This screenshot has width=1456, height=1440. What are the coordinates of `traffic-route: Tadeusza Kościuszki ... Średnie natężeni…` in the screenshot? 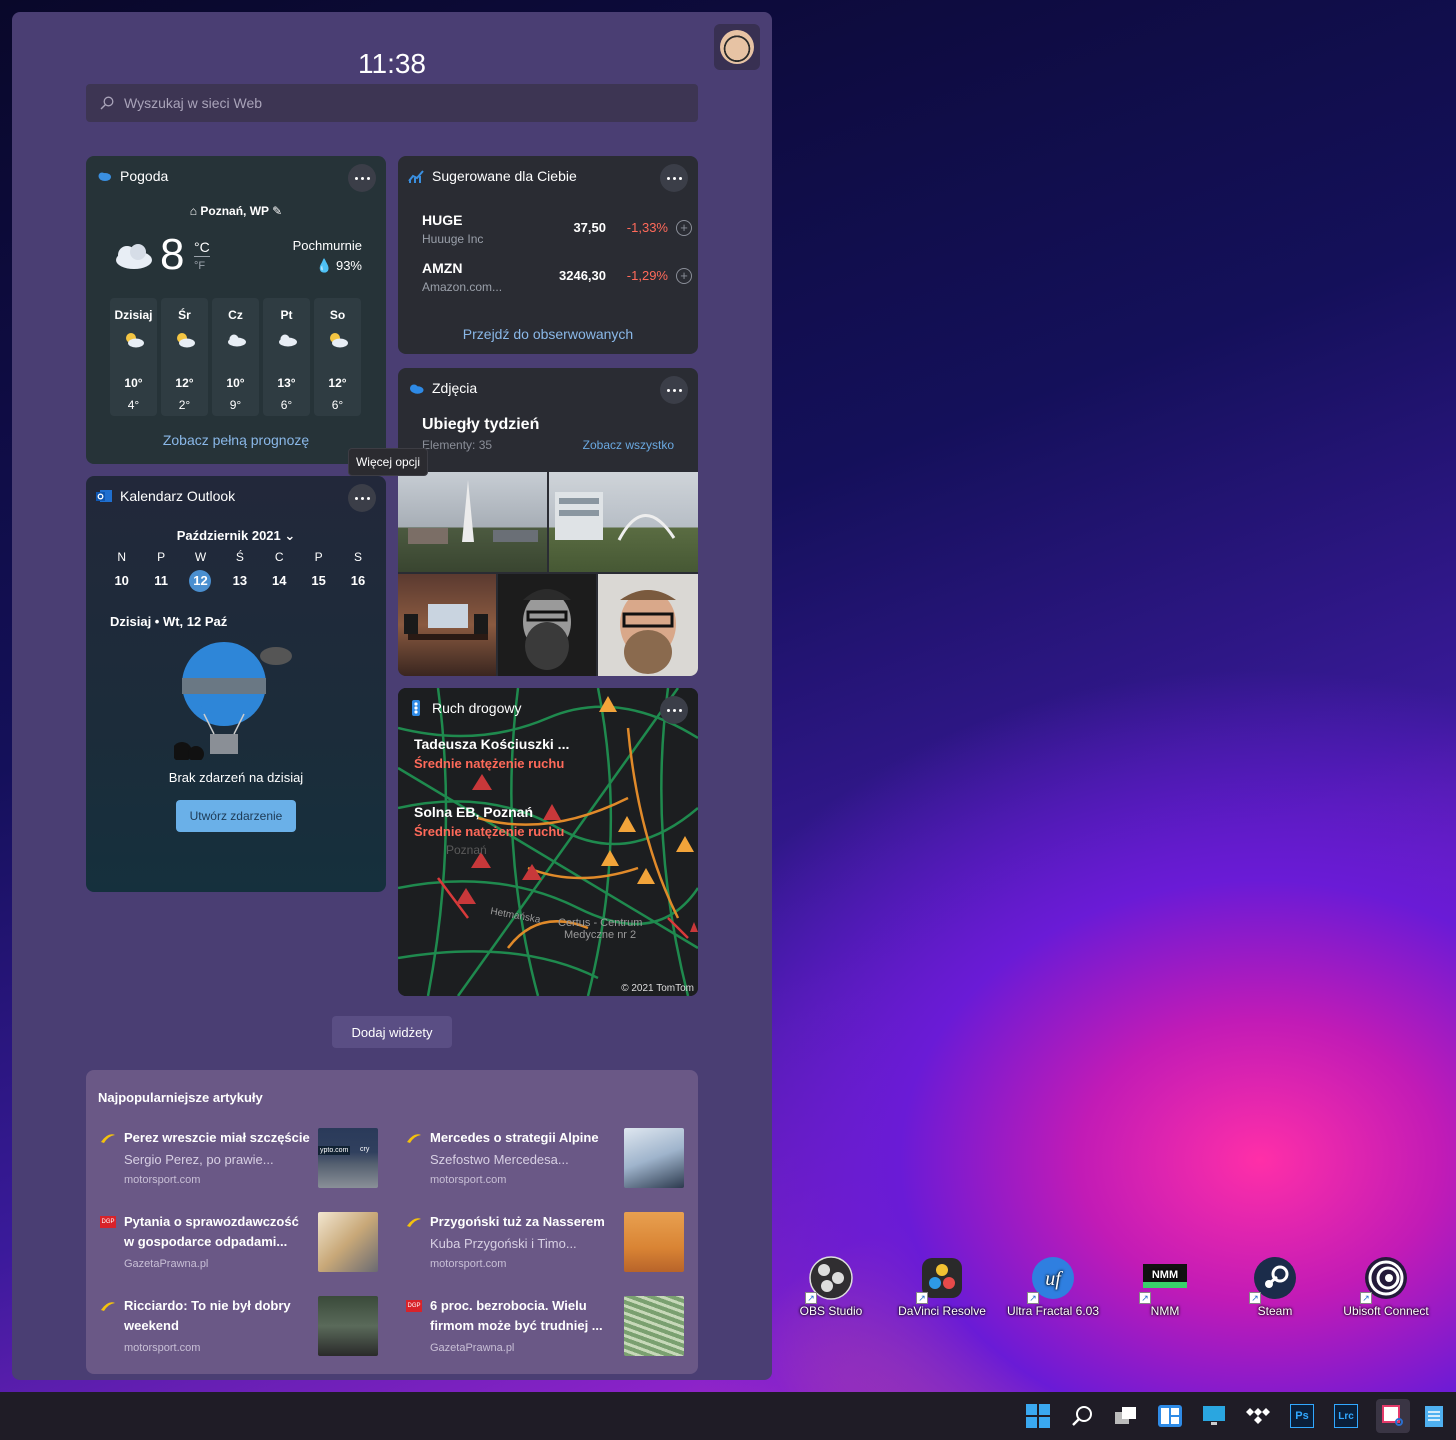 It's located at (491, 753).